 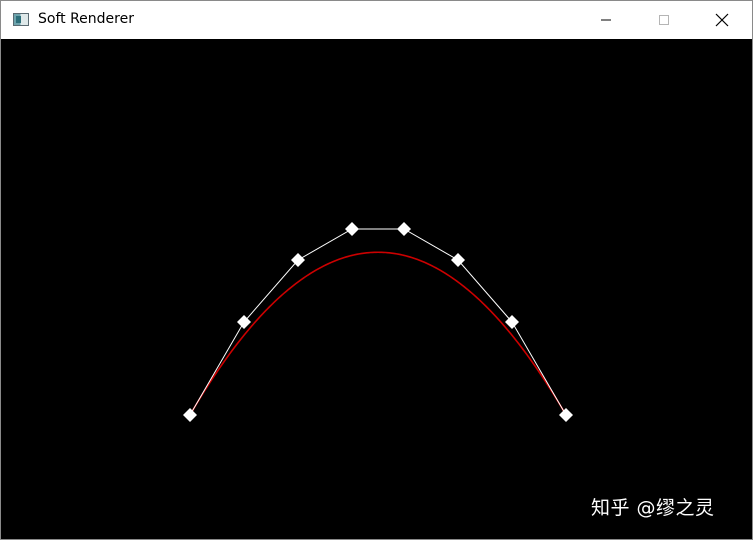 I want to click on close-icon, so click(x=722, y=20).